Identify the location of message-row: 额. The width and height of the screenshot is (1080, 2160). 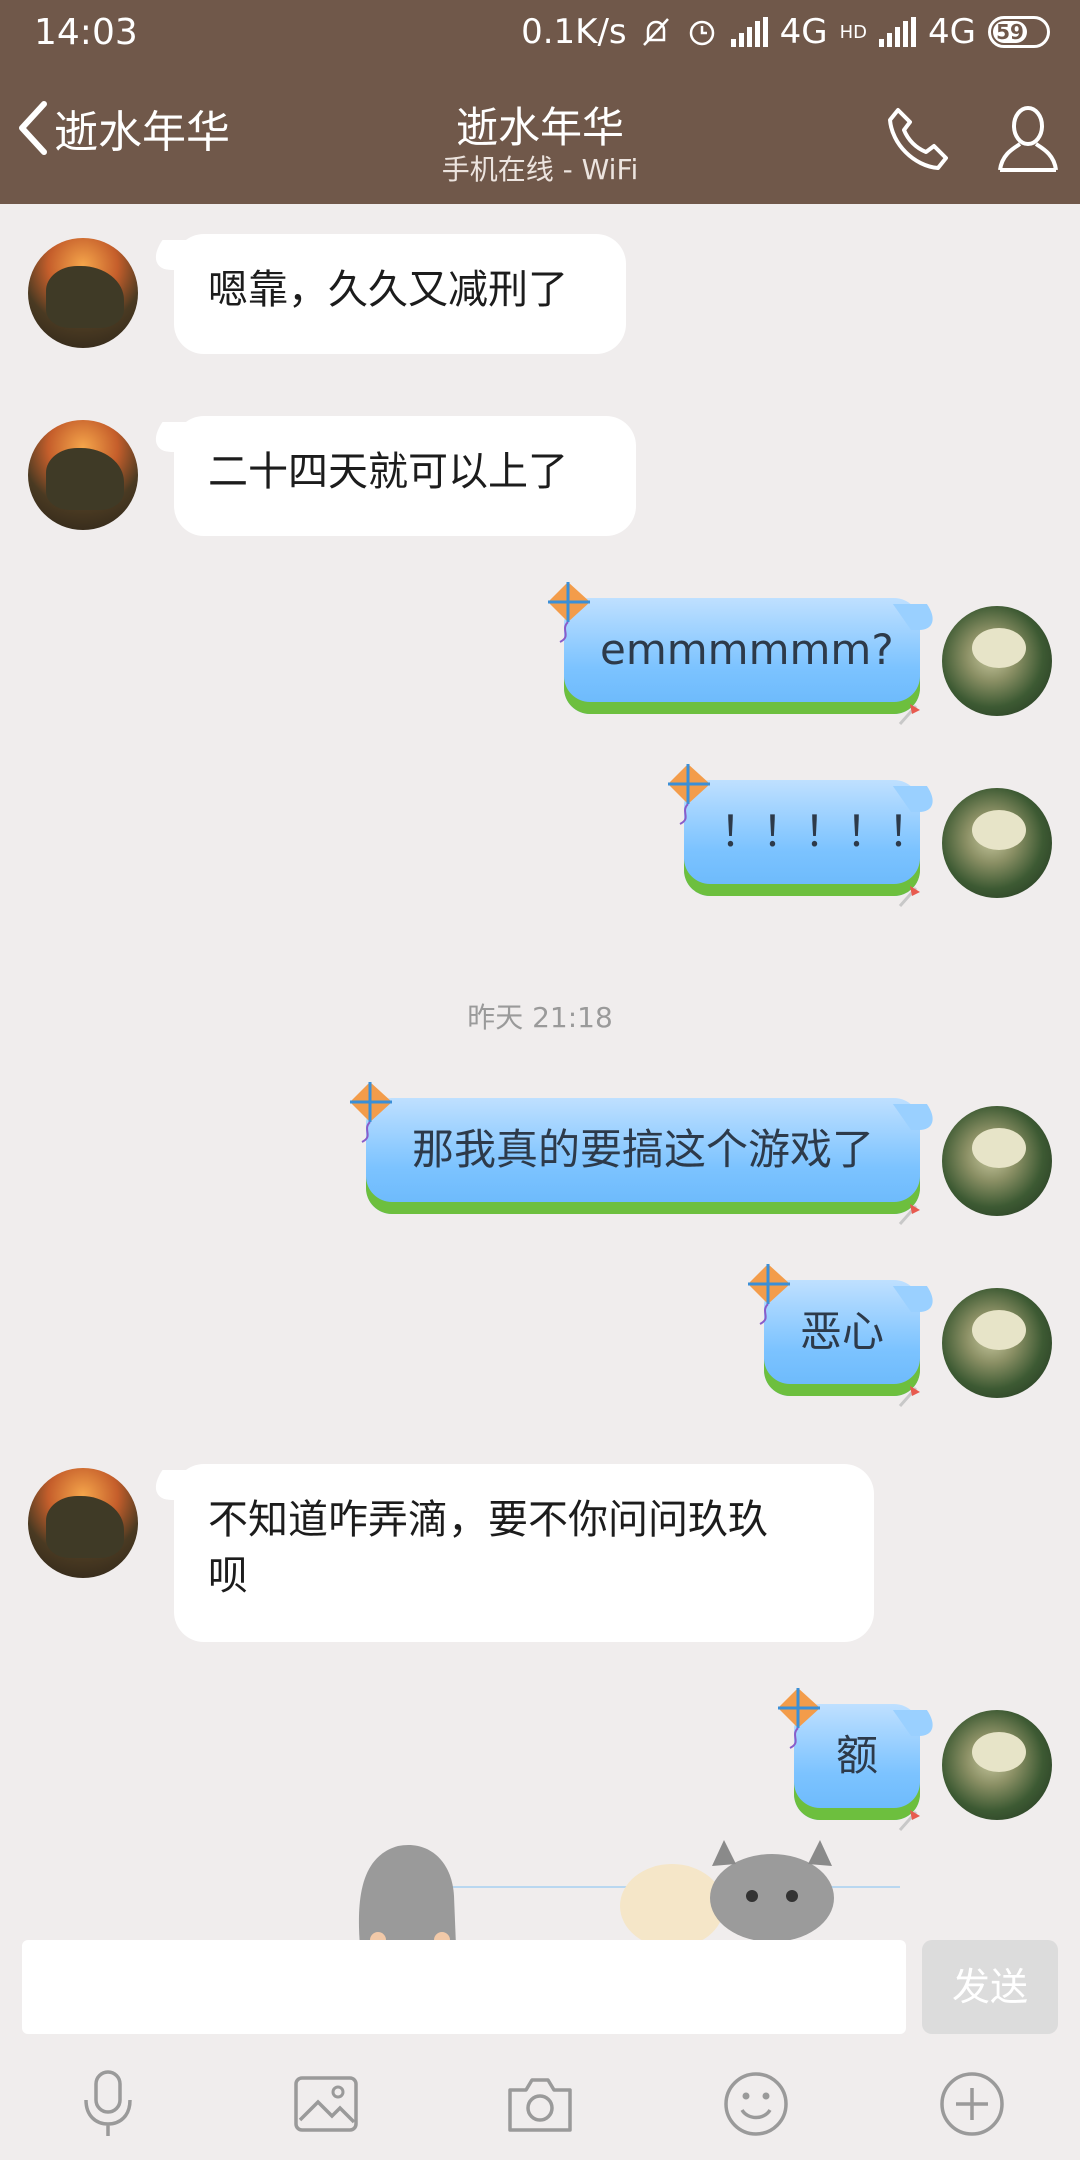
(540, 1759).